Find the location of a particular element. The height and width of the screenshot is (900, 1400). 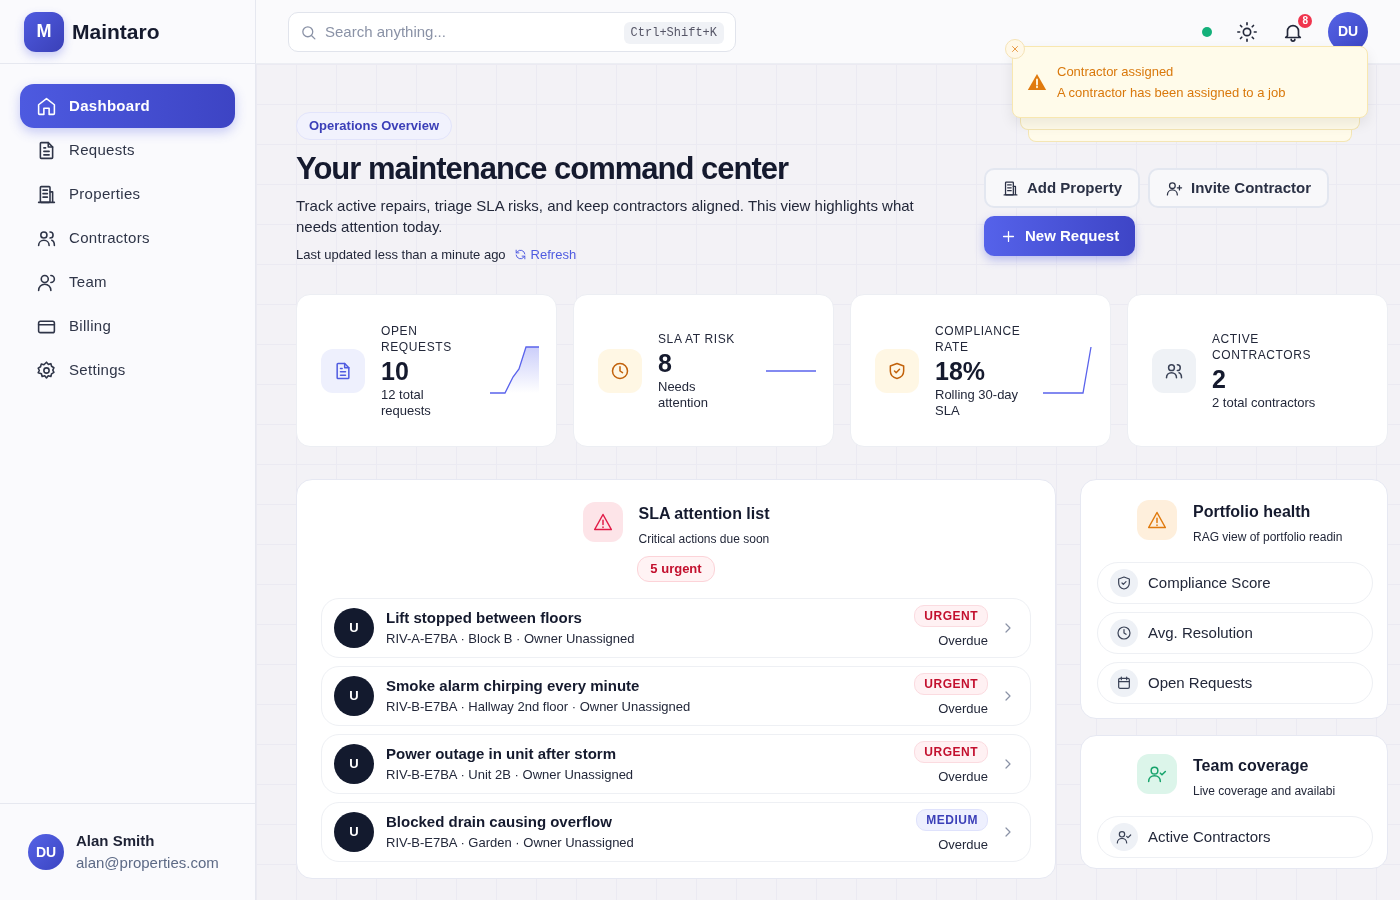

search-icon is located at coordinates (308, 32).